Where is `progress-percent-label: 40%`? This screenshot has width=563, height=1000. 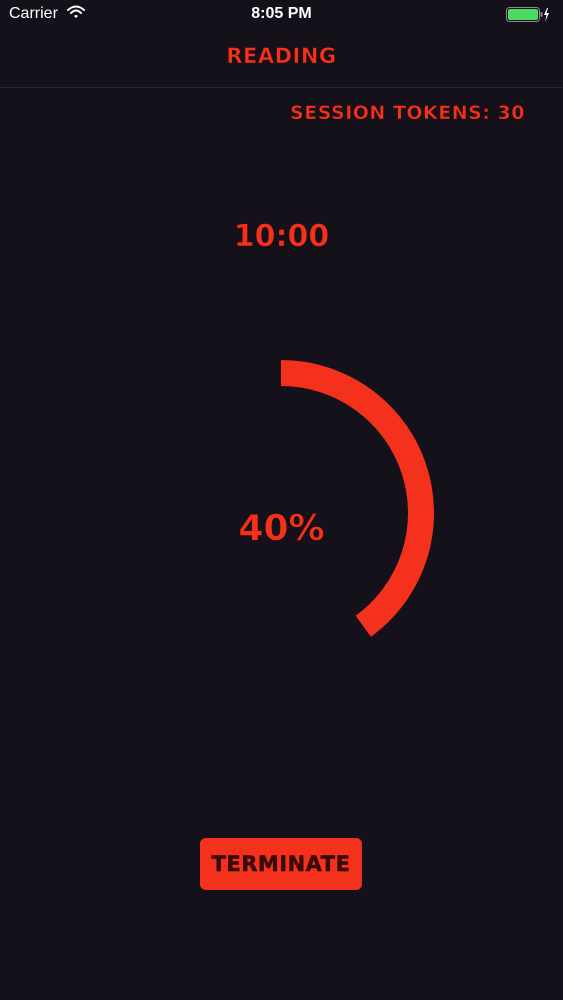
progress-percent-label: 40% is located at coordinates (281, 529).